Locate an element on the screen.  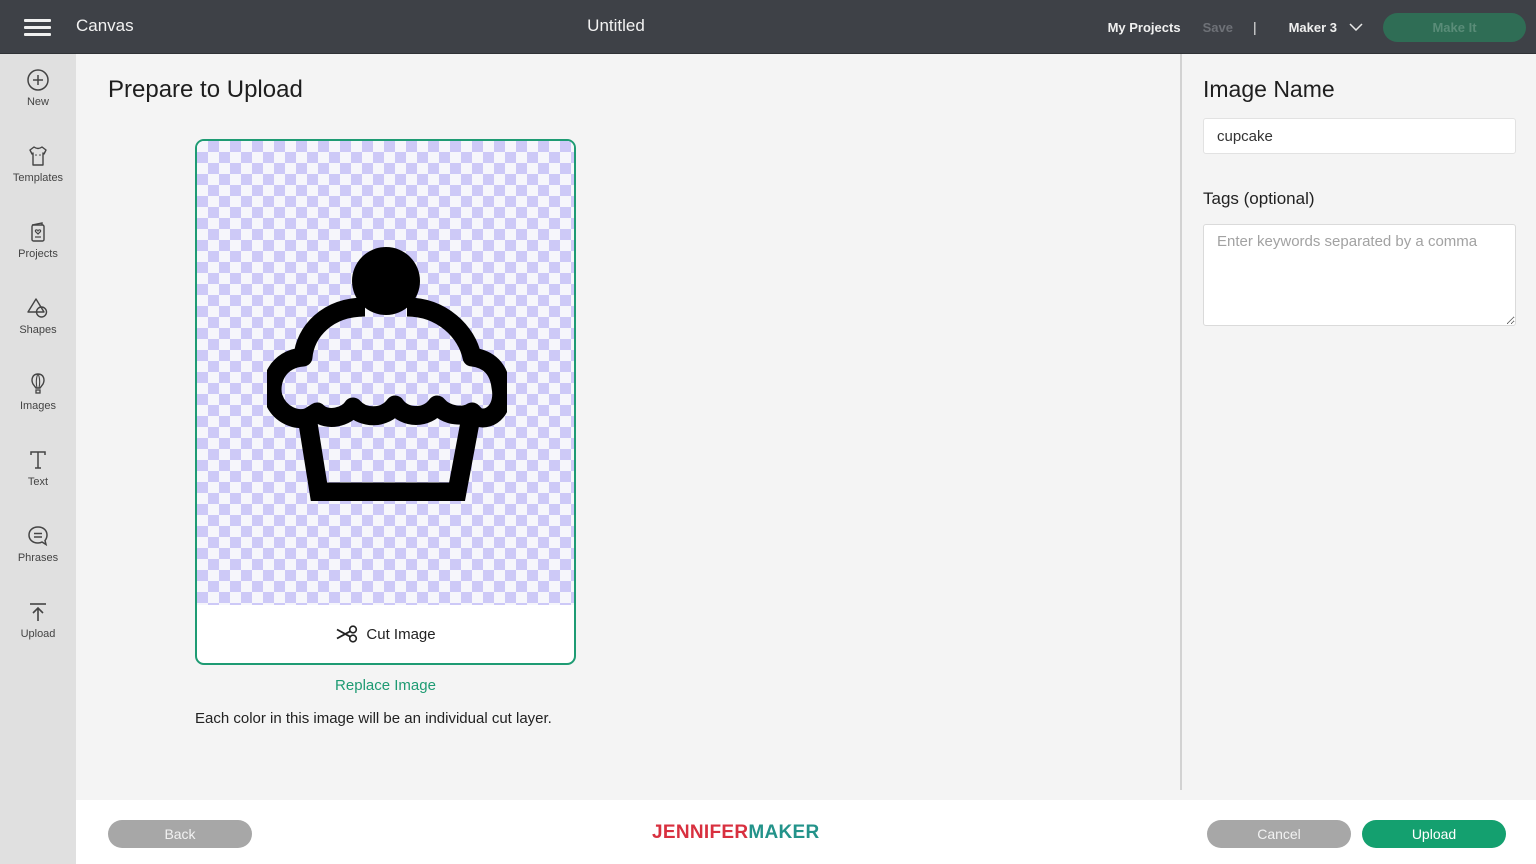
transparency-checkerboard is located at coordinates (385, 373).